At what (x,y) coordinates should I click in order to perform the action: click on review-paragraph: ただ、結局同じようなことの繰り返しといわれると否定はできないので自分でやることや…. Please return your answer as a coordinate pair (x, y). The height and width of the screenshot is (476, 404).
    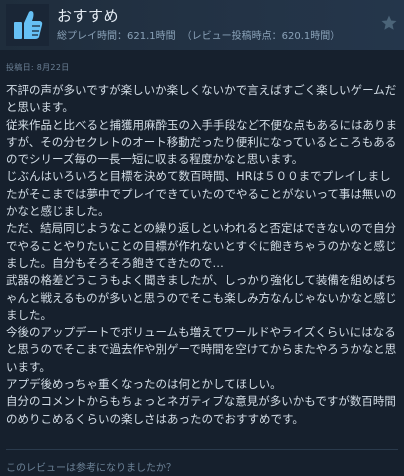
    Looking at the image, I should click on (201, 245).